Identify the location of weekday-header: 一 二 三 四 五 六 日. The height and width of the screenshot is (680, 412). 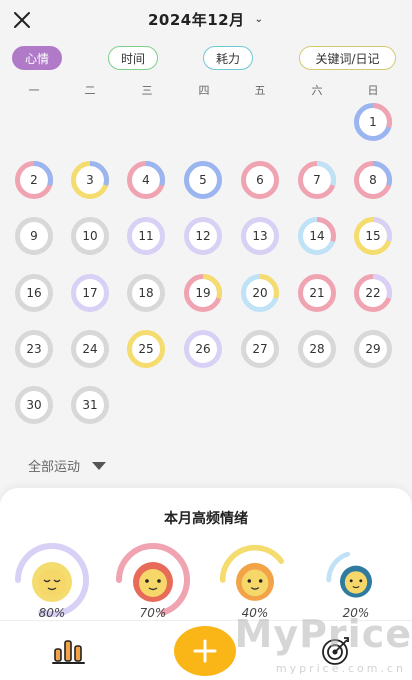
(206, 89).